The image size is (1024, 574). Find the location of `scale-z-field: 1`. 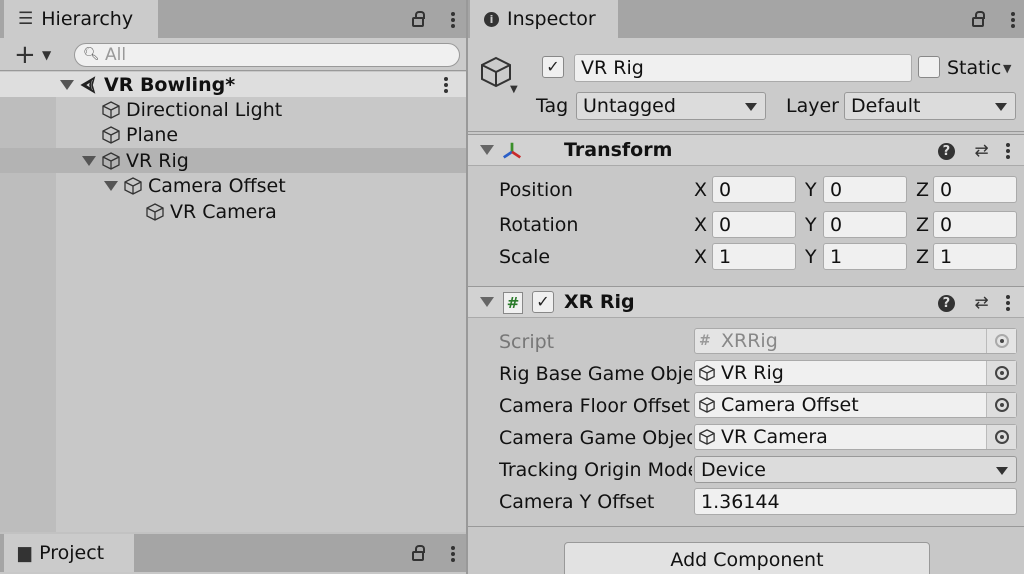

scale-z-field: 1 is located at coordinates (975, 256).